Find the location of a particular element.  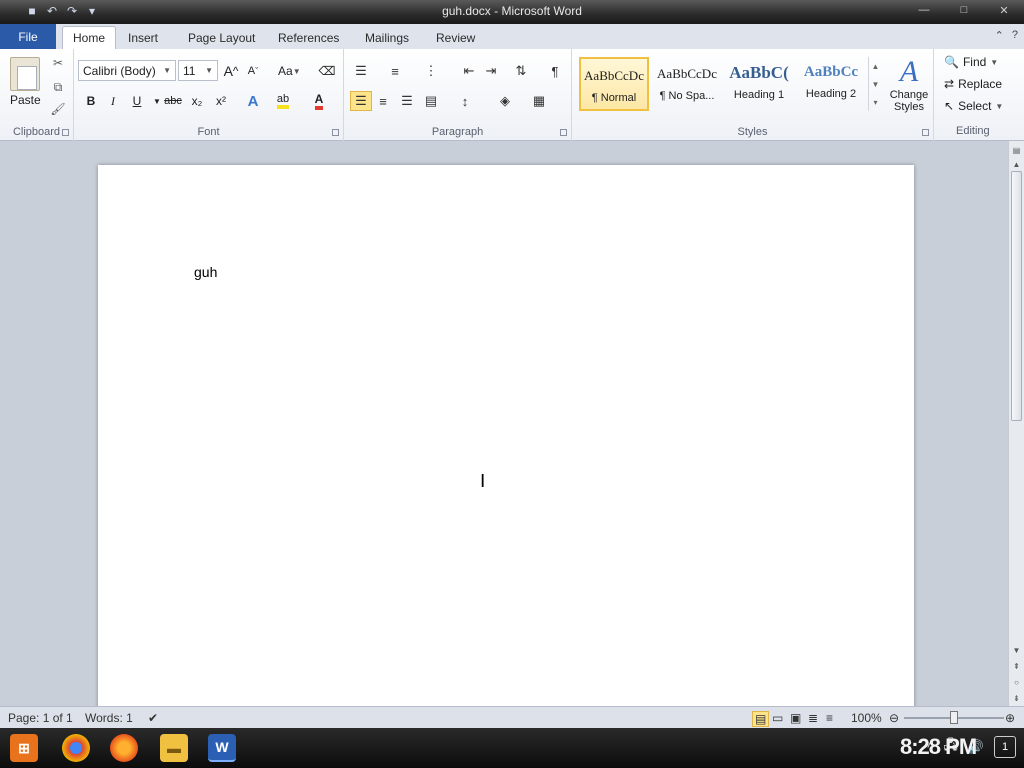

file-explorer-icon: ▬ is located at coordinates (174, 748).